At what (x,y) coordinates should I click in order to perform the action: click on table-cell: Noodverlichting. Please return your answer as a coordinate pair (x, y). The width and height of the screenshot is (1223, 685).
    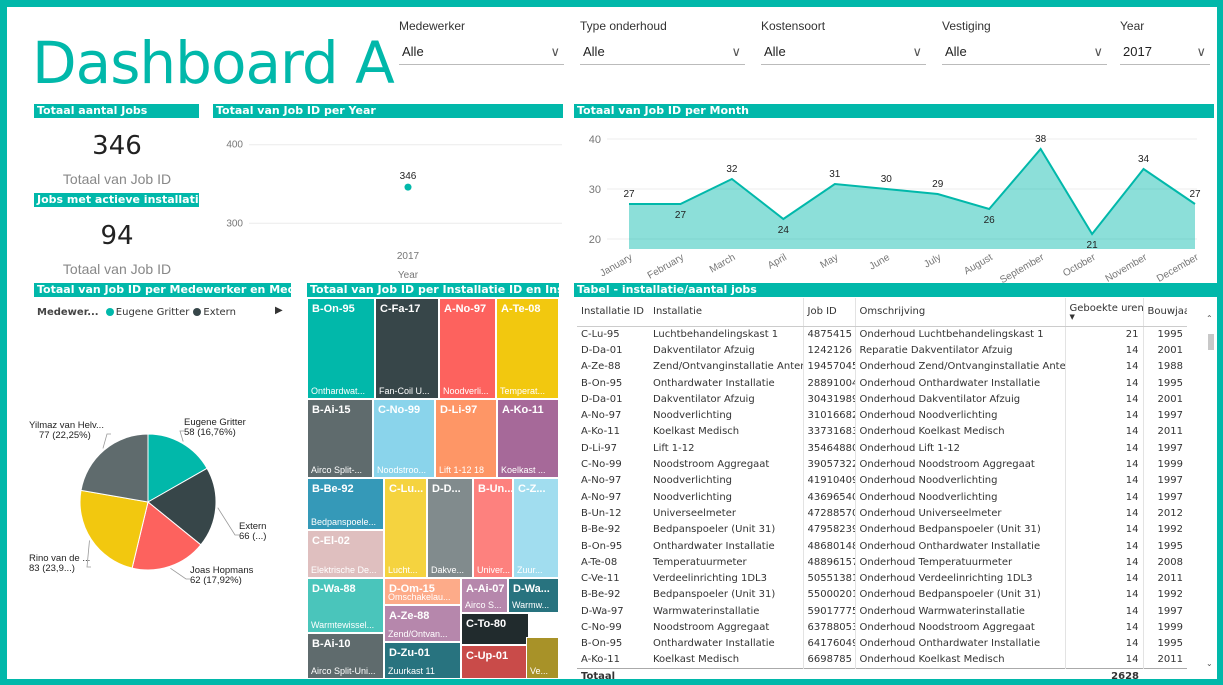
    Looking at the image, I should click on (693, 481).